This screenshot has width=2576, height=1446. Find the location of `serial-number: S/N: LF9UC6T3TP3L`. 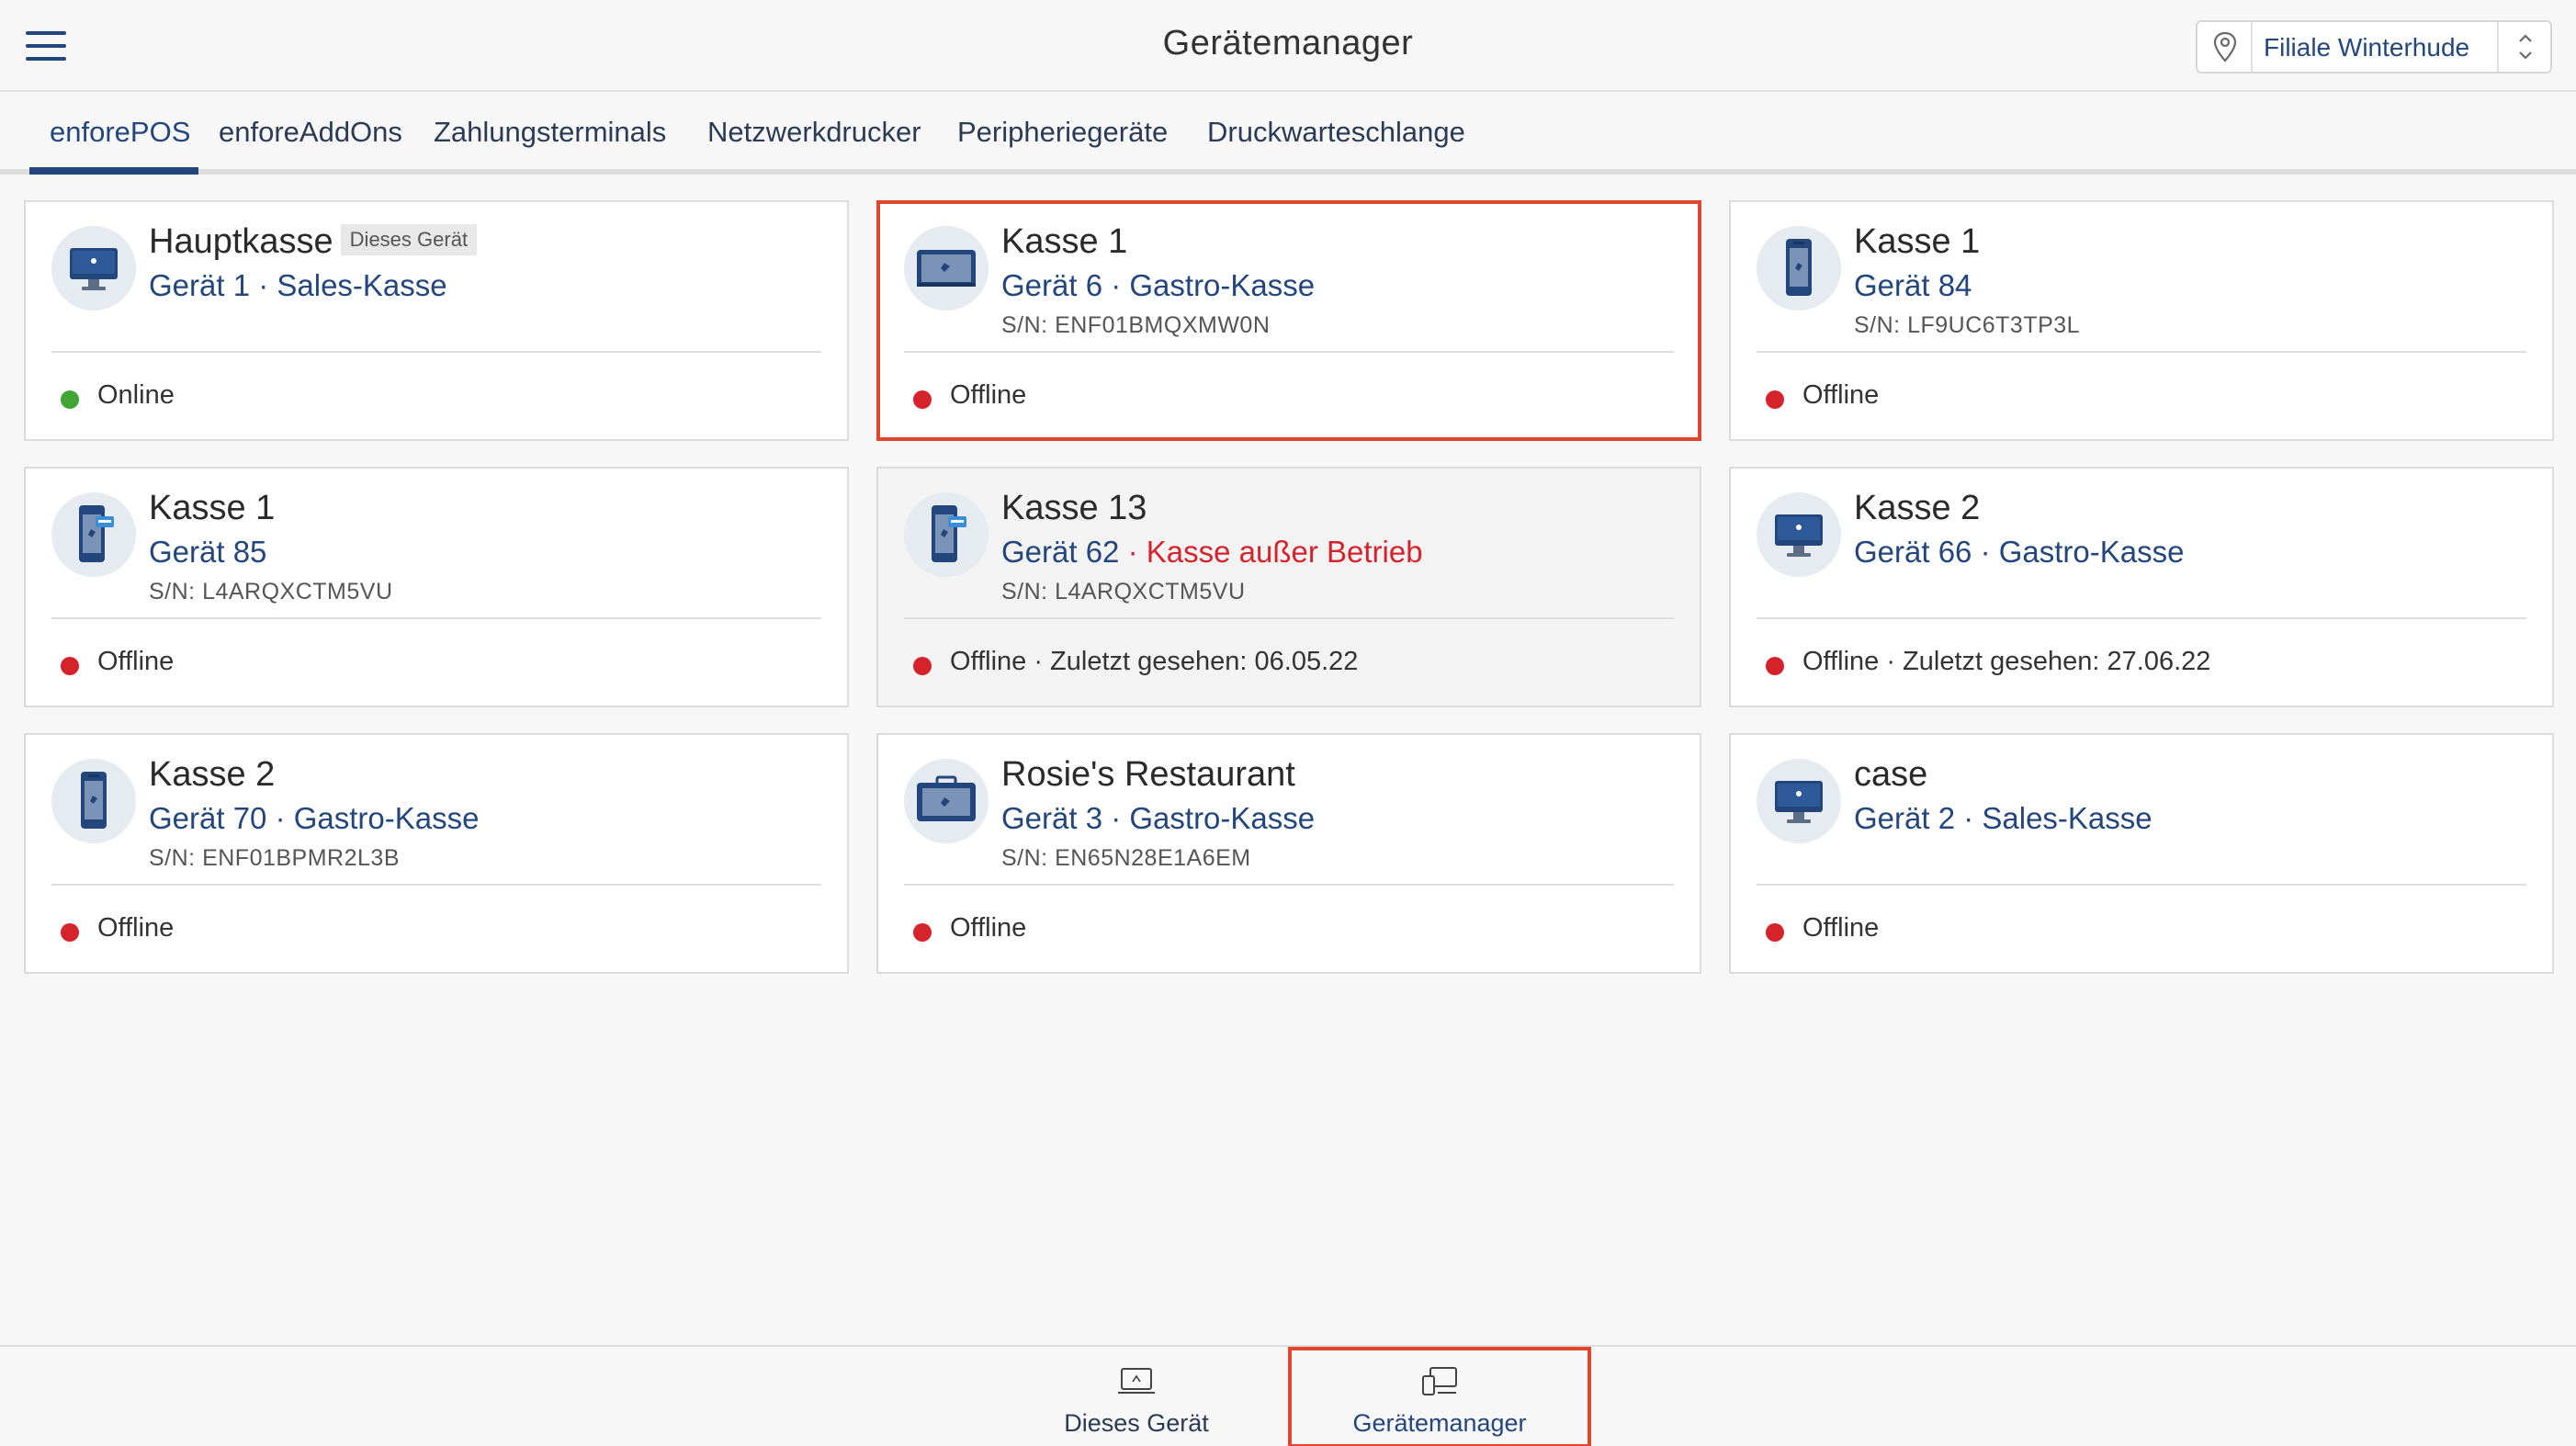

serial-number: S/N: LF9UC6T3TP3L is located at coordinates (1967, 325).